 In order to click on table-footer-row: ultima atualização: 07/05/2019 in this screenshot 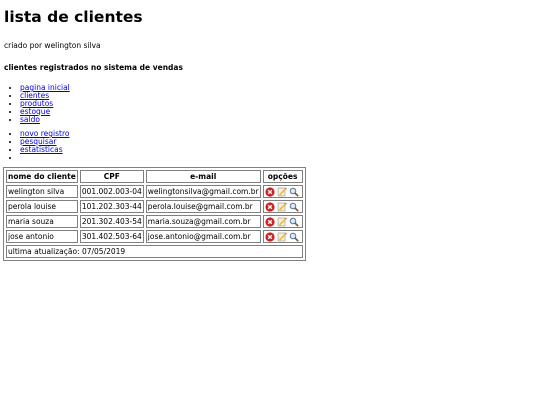, I will do `click(154, 251)`.